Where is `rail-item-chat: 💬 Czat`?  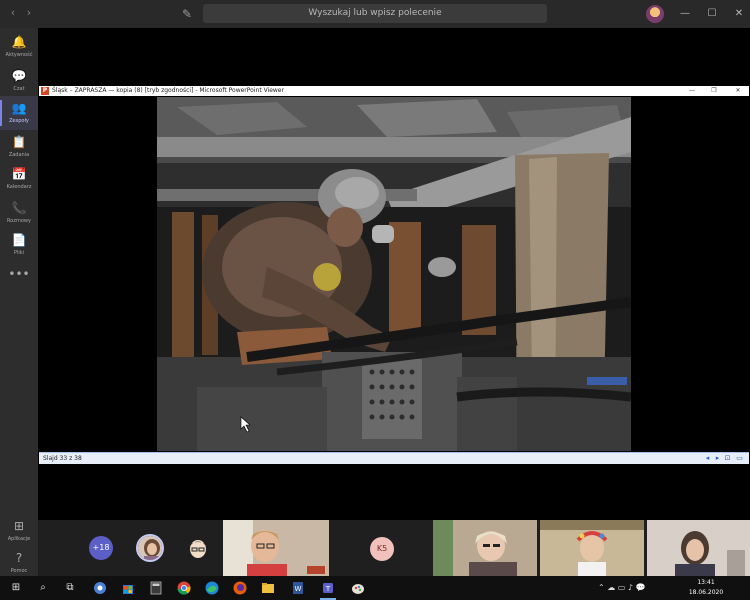 rail-item-chat: 💬 Czat is located at coordinates (19, 81).